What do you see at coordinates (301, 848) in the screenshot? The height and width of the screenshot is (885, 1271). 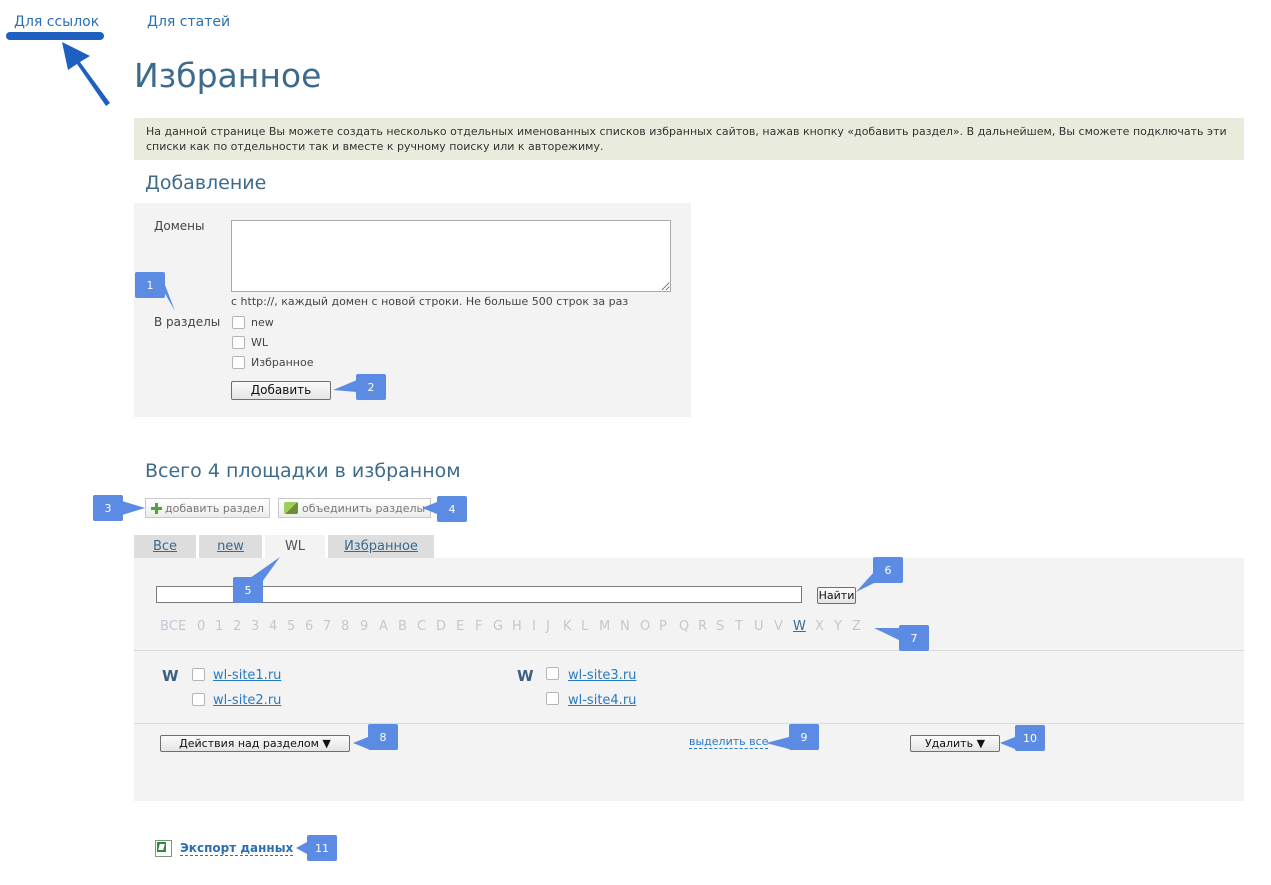 I see `marker-11-pointer` at bounding box center [301, 848].